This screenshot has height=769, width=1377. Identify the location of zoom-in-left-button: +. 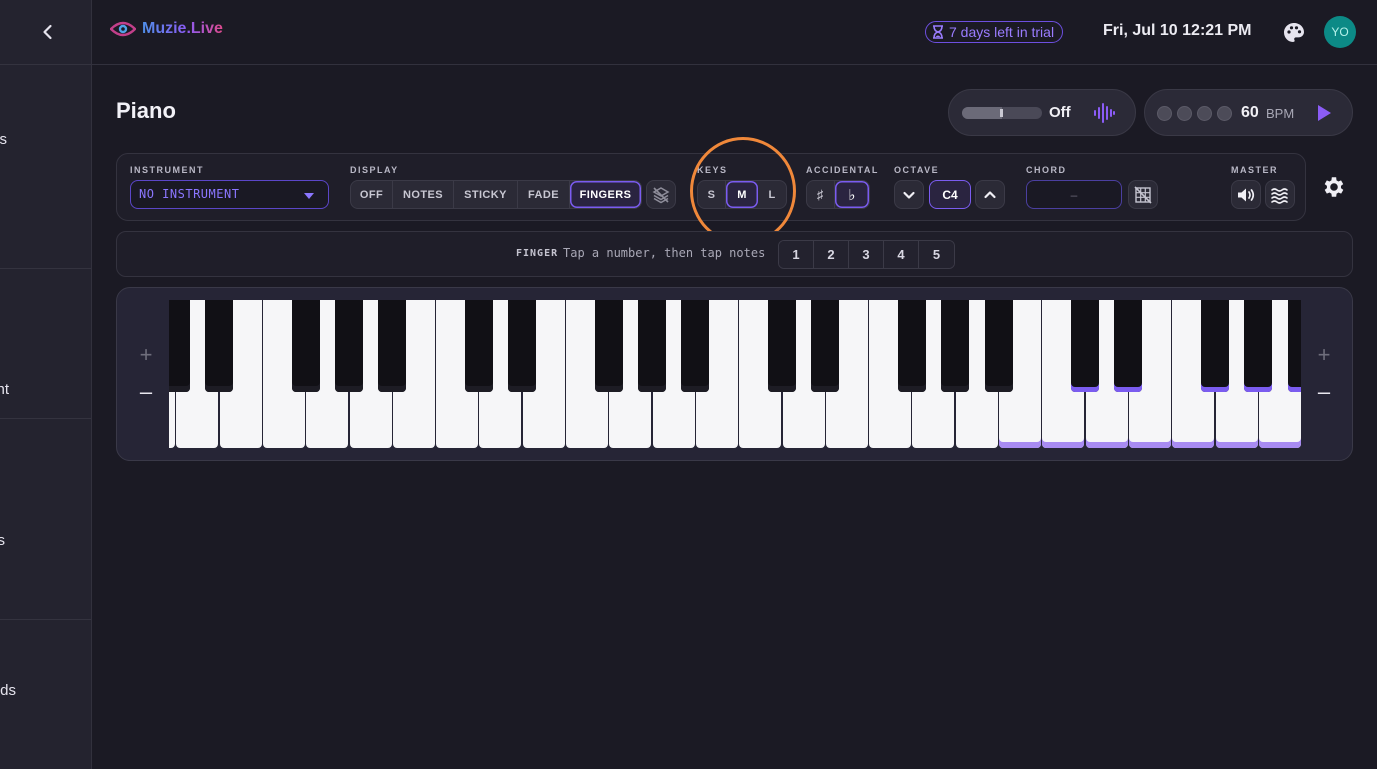
(146, 355).